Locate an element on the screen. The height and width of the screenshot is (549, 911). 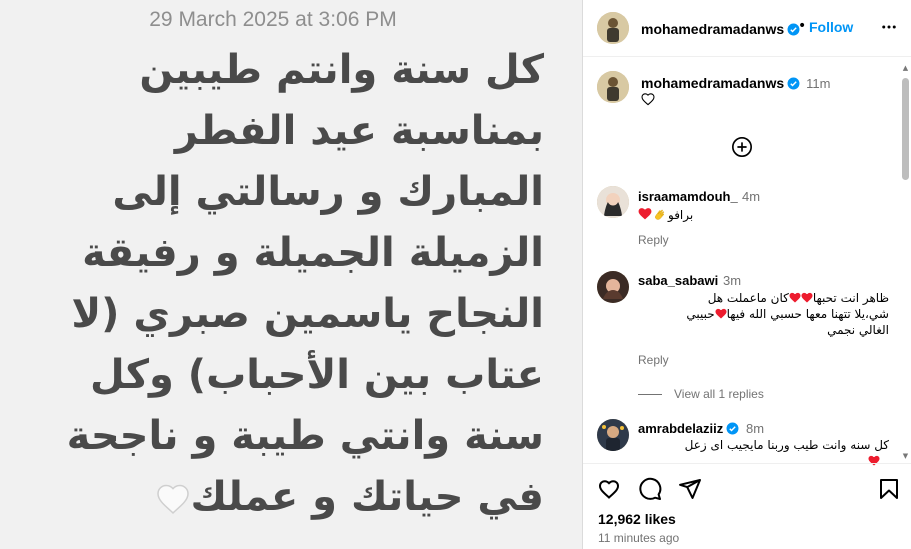
comment-body-line1b: كان ماعملت هل is located at coordinates (748, 298).